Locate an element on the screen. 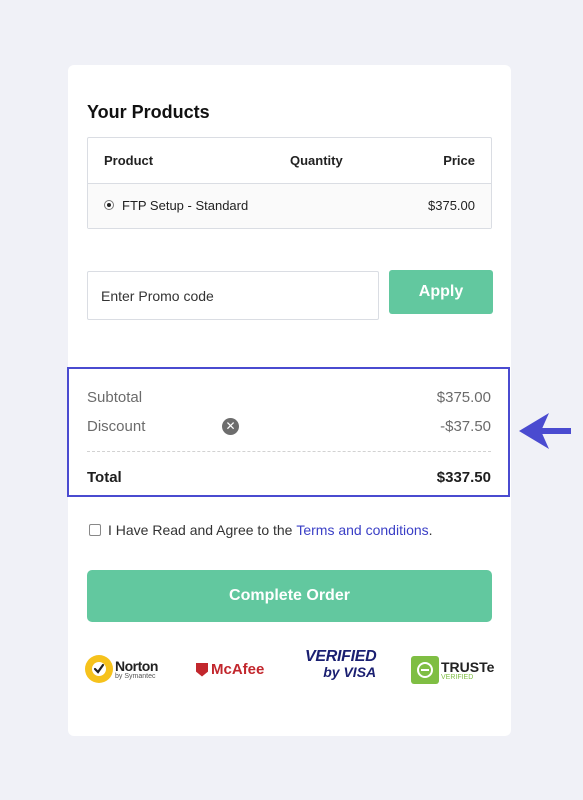 Image resolution: width=583 pixels, height=800 pixels. norton-sub: by Symantec is located at coordinates (135, 676).